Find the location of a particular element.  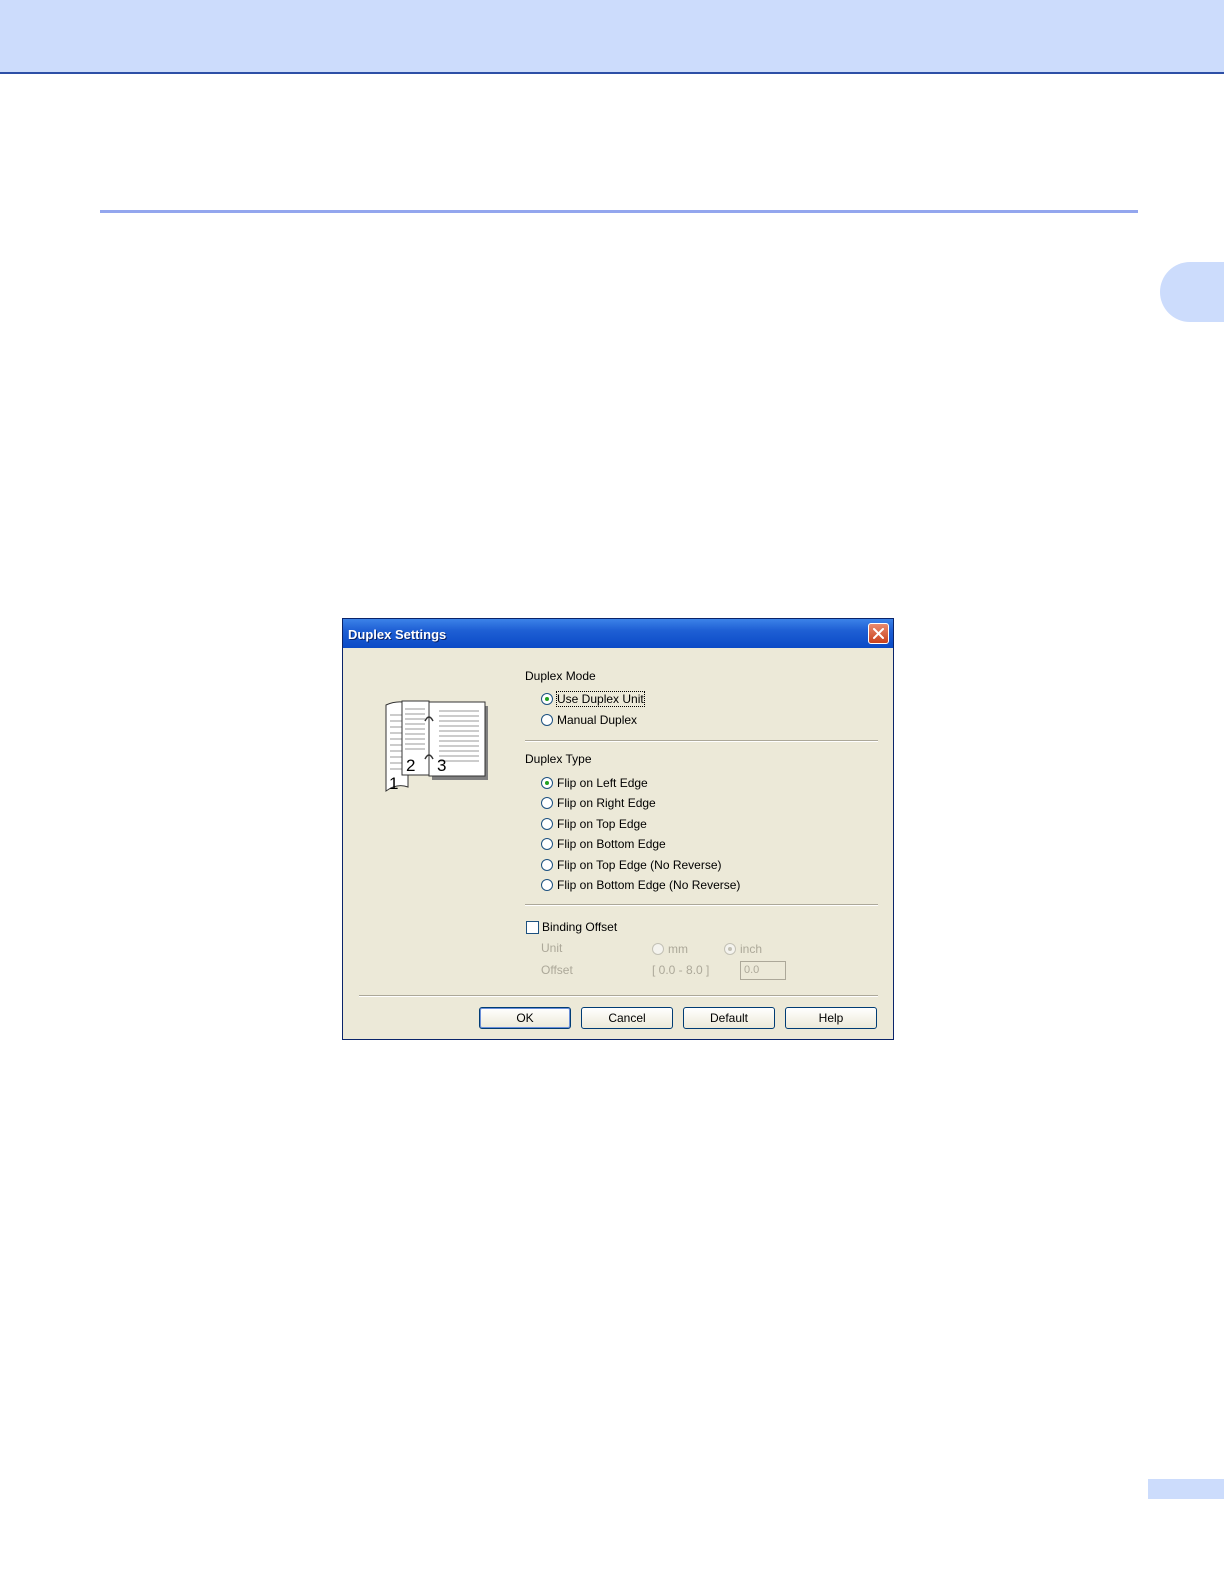

radio-label: Flip on Top Edge (No Reverse) is located at coordinates (639, 865).